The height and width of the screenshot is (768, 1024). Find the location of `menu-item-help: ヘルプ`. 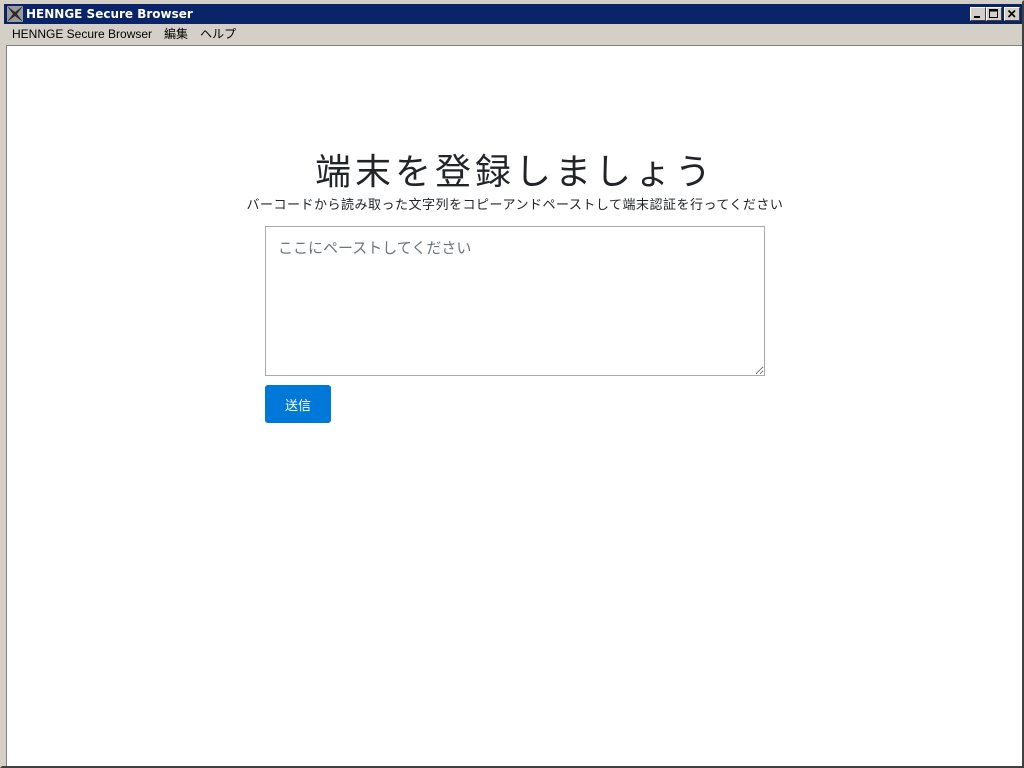

menu-item-help: ヘルプ is located at coordinates (218, 34).